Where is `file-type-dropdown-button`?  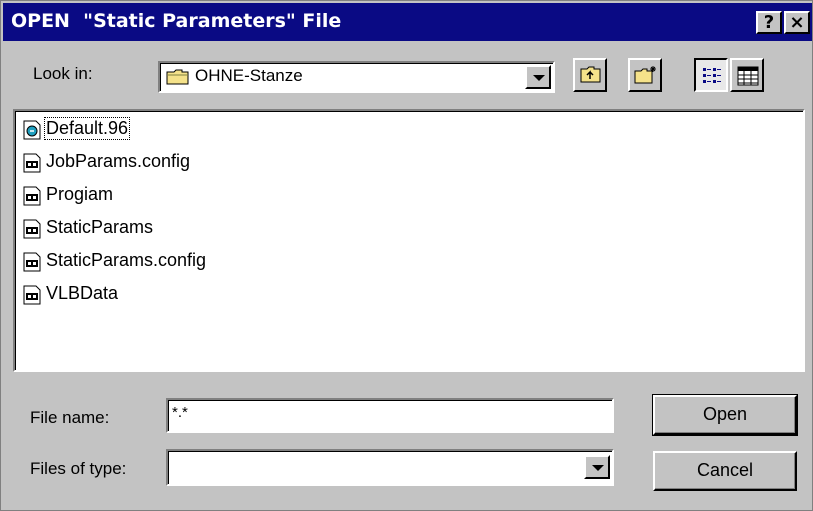
file-type-dropdown-button is located at coordinates (597, 467).